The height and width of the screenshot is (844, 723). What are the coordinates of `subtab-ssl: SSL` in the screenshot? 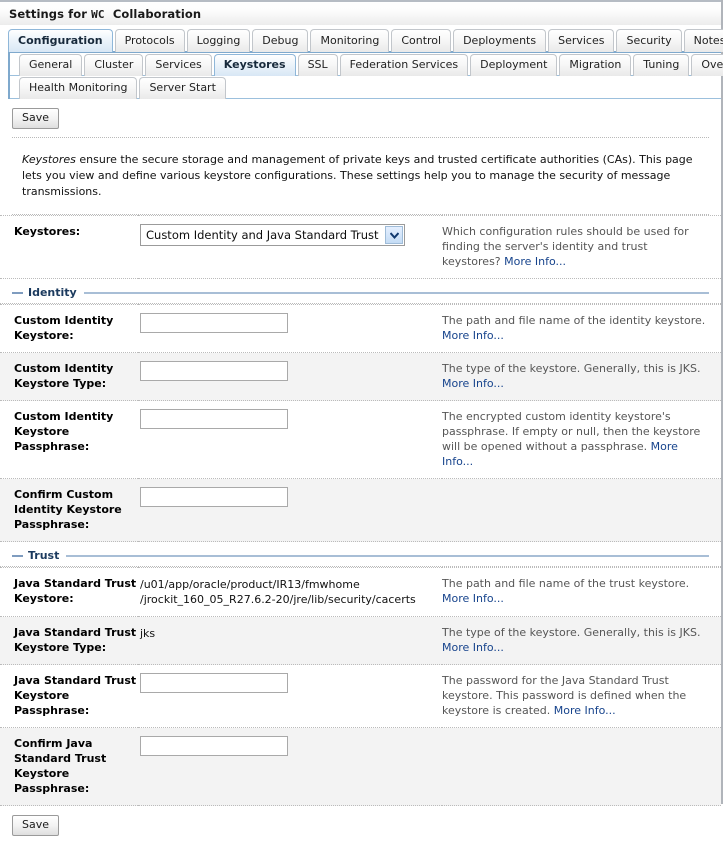 It's located at (317, 65).